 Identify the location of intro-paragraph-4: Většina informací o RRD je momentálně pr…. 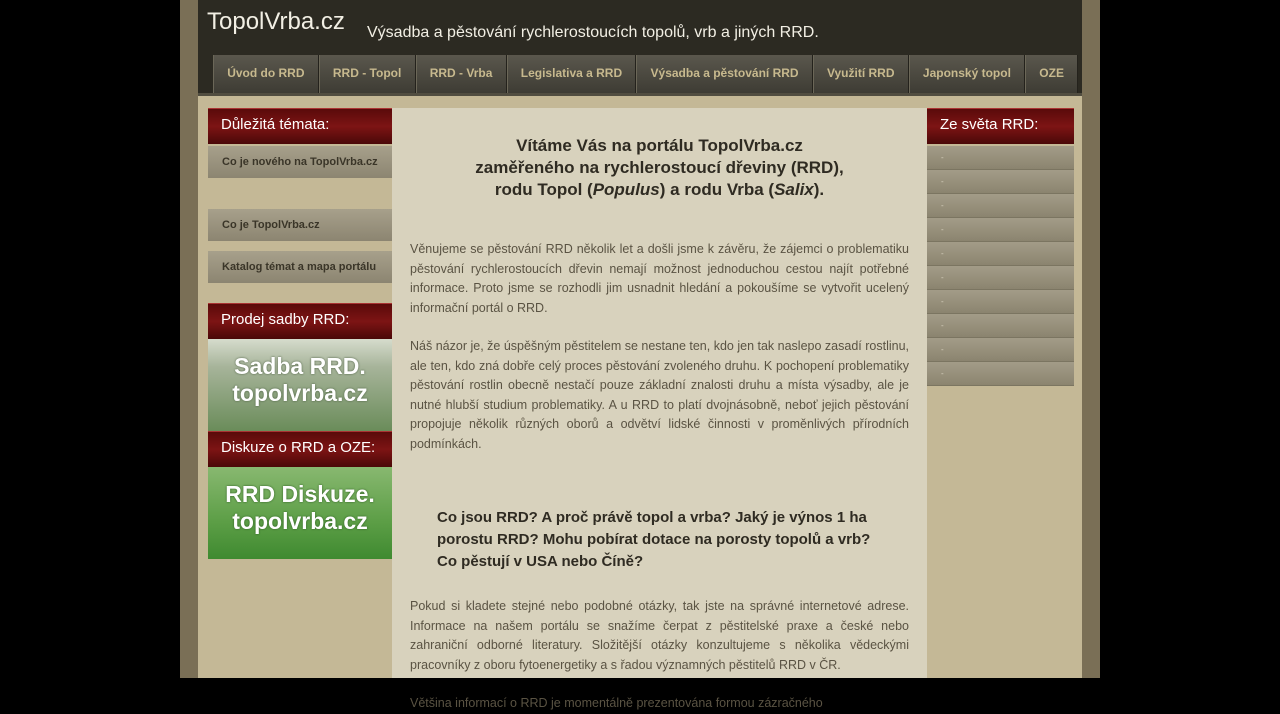
(616, 703).